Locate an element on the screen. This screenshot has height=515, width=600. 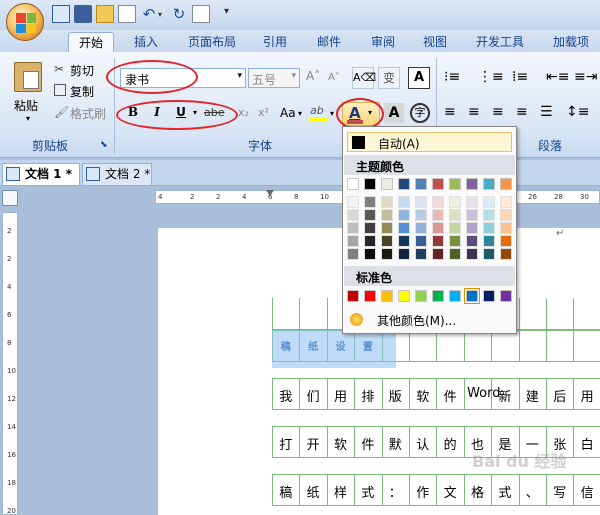
office-button is located at coordinates (25, 22).